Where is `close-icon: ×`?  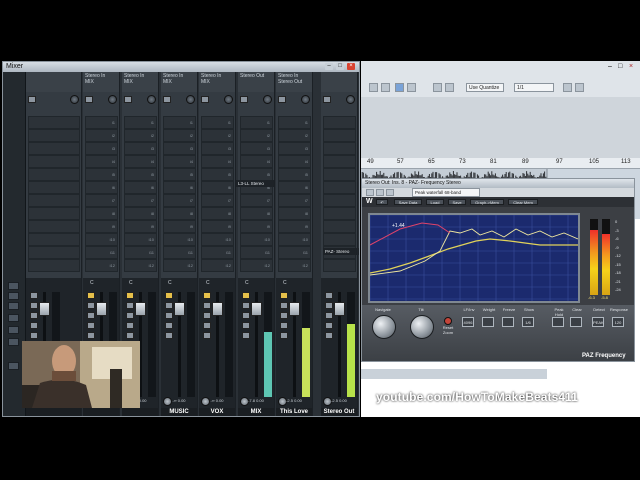
close-icon: × is located at coordinates (631, 66).